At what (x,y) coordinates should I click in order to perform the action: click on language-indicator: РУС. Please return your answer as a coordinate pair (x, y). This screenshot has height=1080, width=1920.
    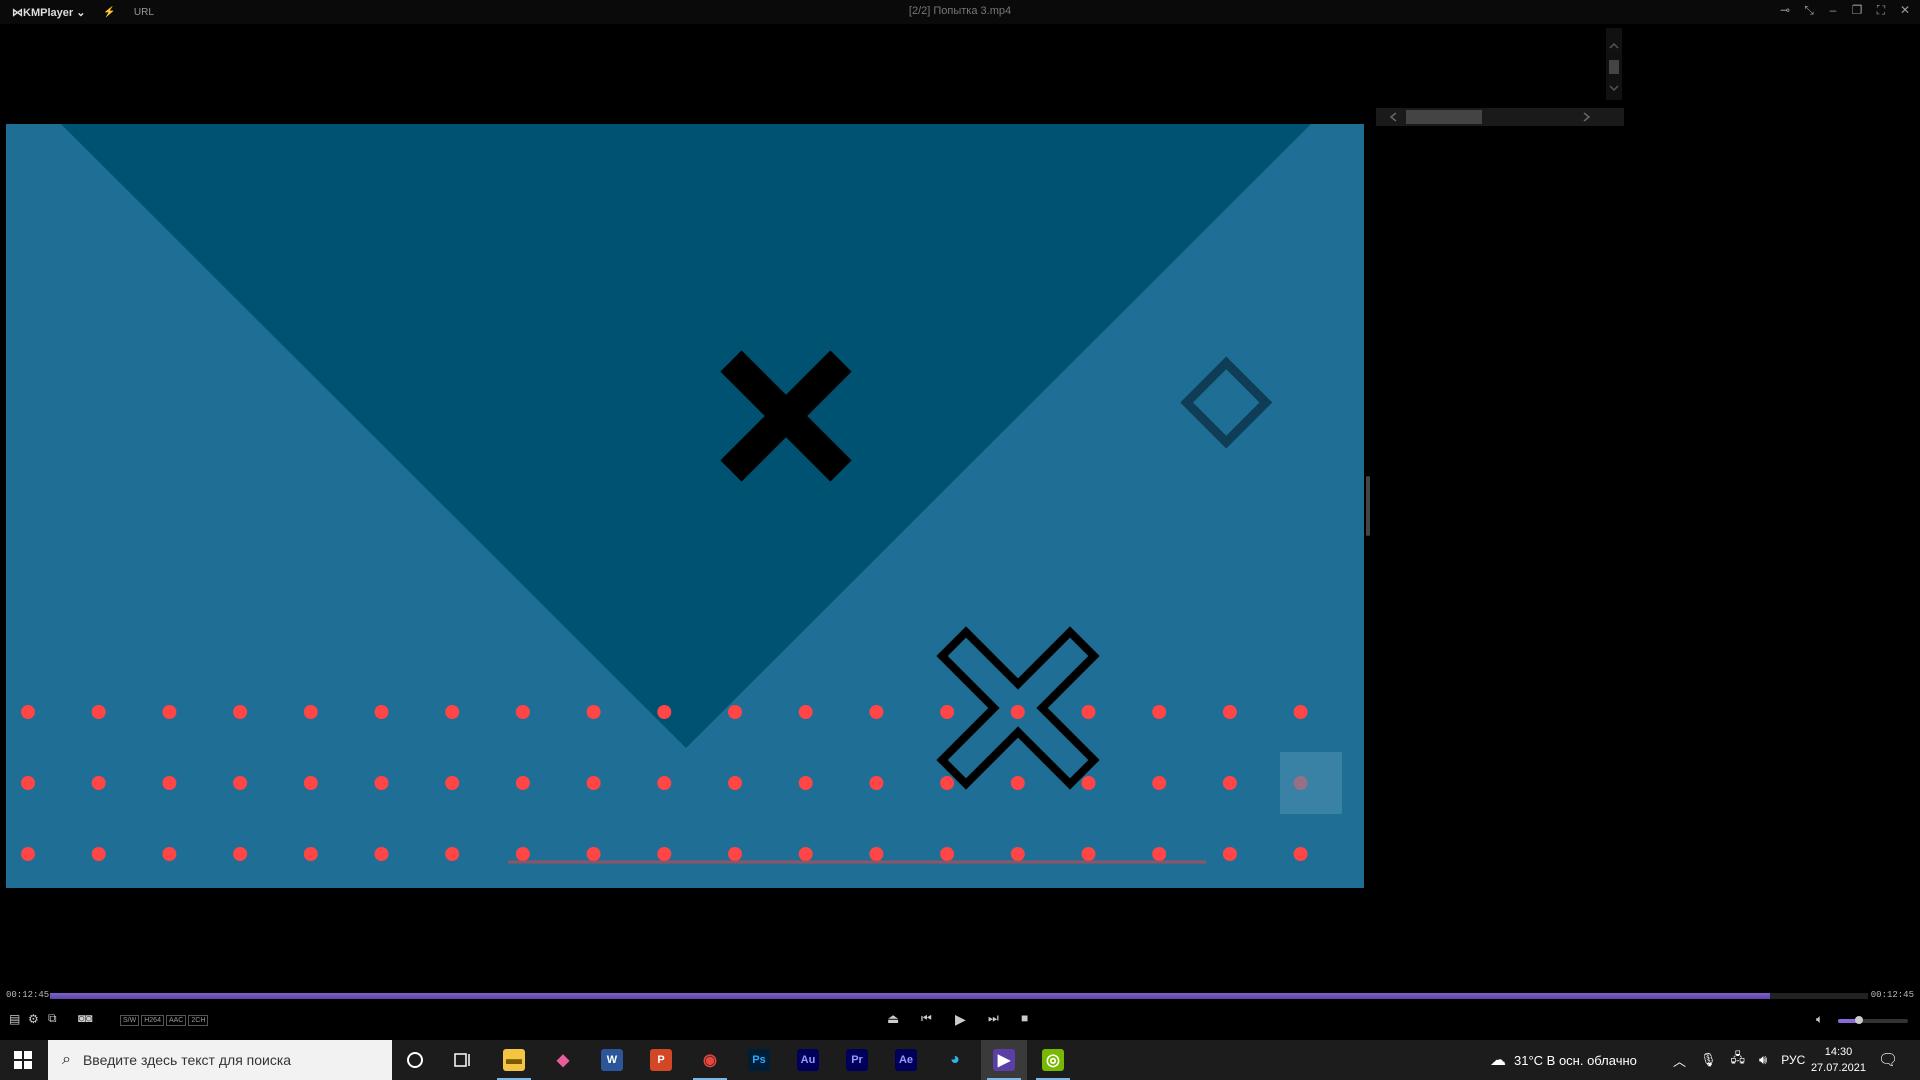
    Looking at the image, I should click on (1793, 1060).